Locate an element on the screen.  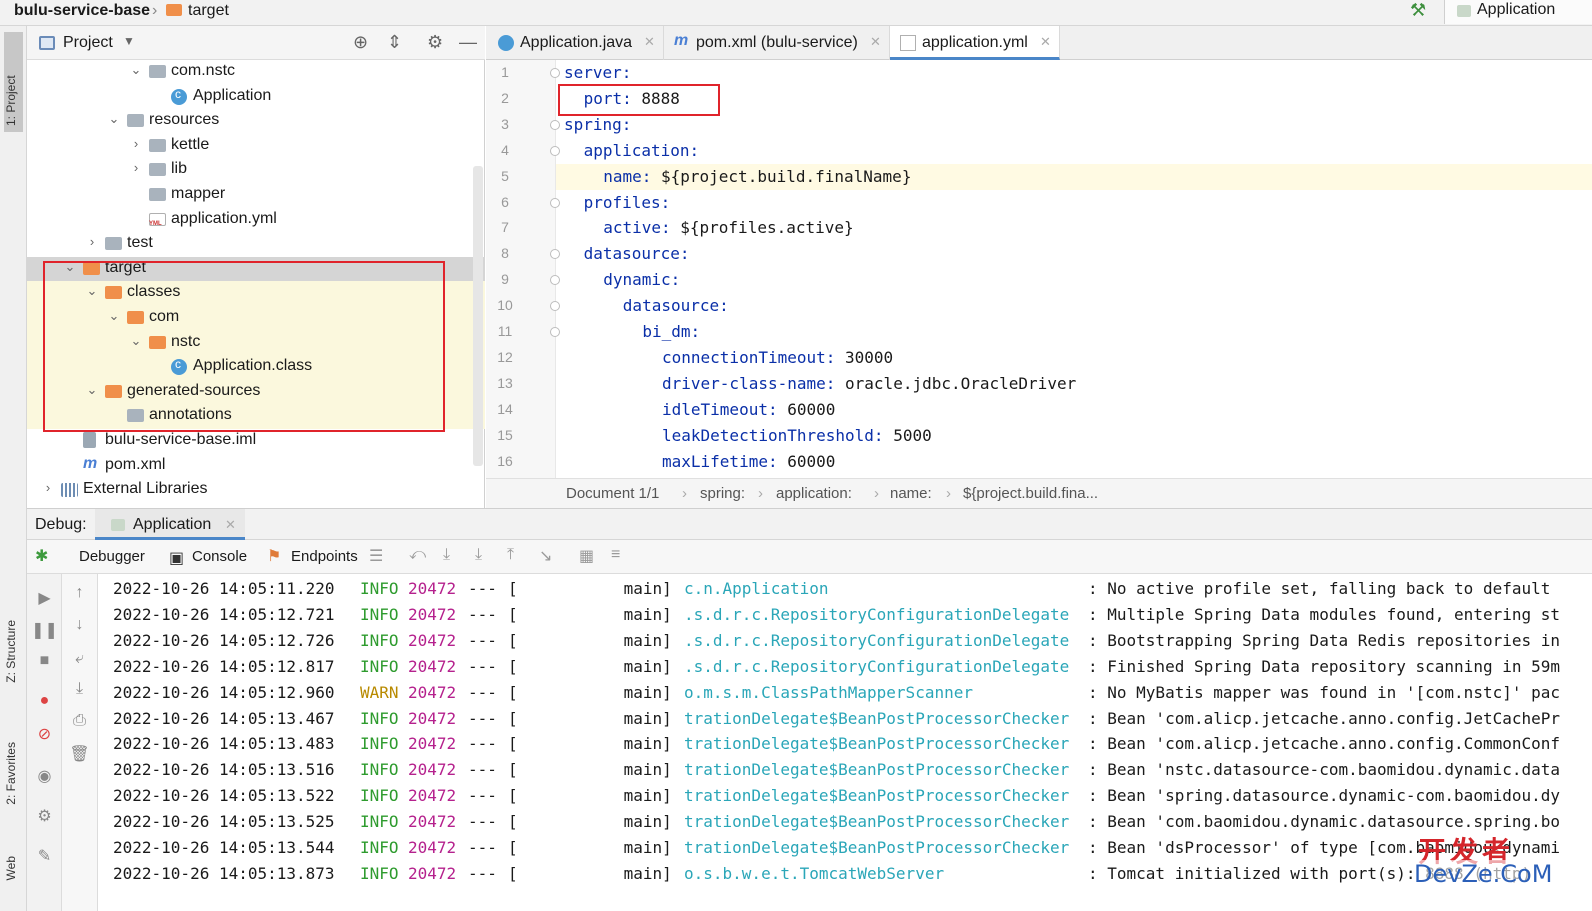
tab-console: Console is located at coordinates (219, 556).